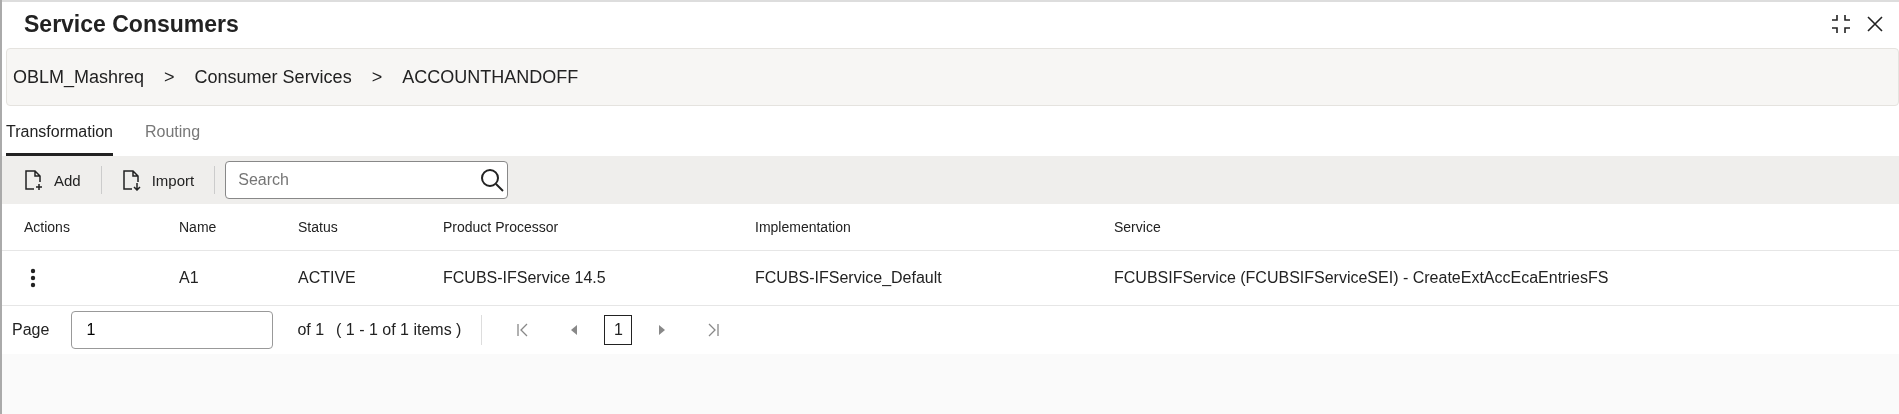 This screenshot has width=1899, height=414. I want to click on more-vertical-icon, so click(33, 278).